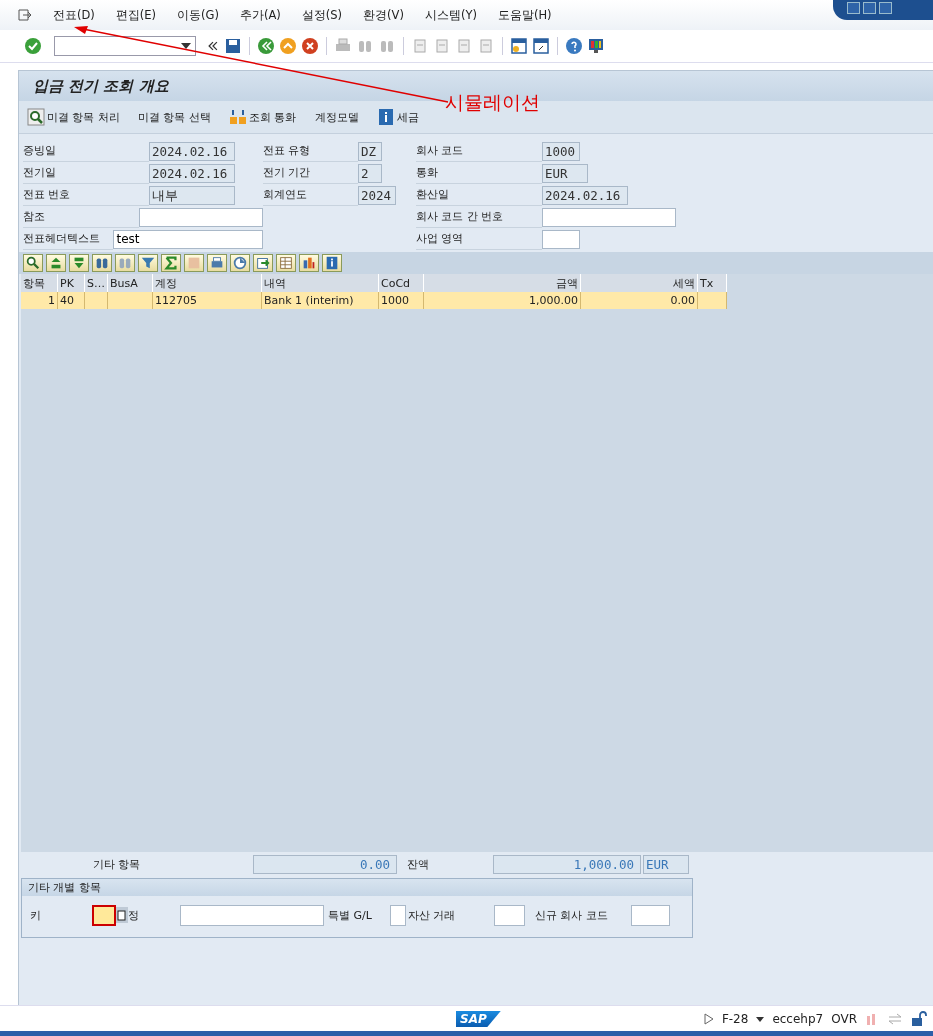 The image size is (933, 1036). Describe the element at coordinates (125, 263) in the screenshot. I see `binoculars-plus-button` at that location.